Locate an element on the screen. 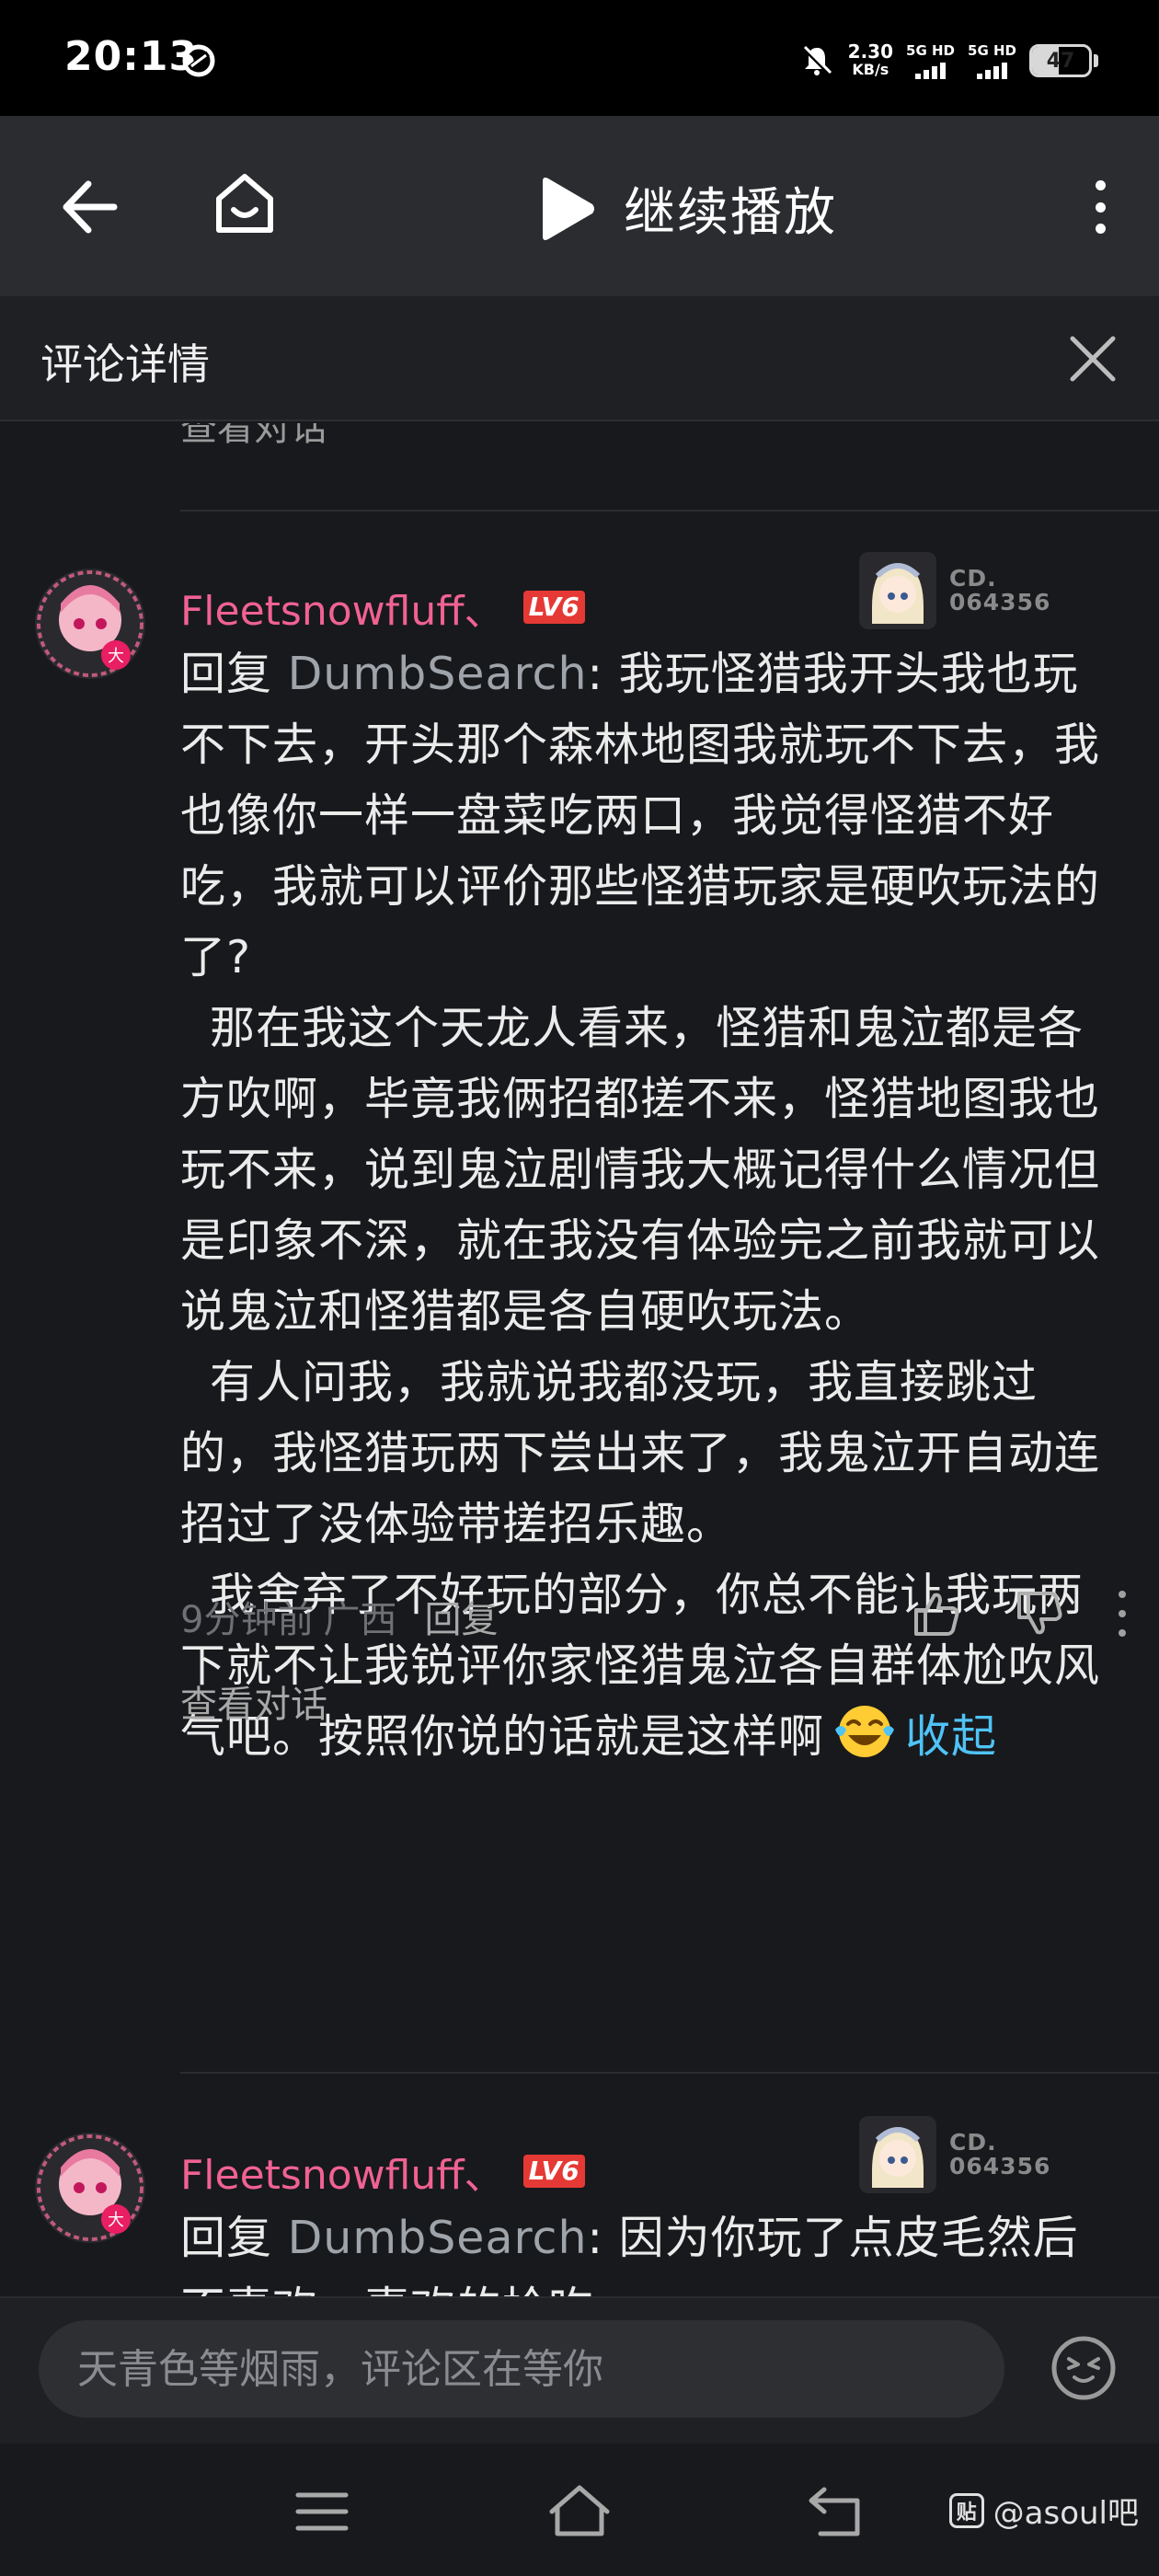 This screenshot has height=2576, width=1159. system-back-icon is located at coordinates (837, 2512).